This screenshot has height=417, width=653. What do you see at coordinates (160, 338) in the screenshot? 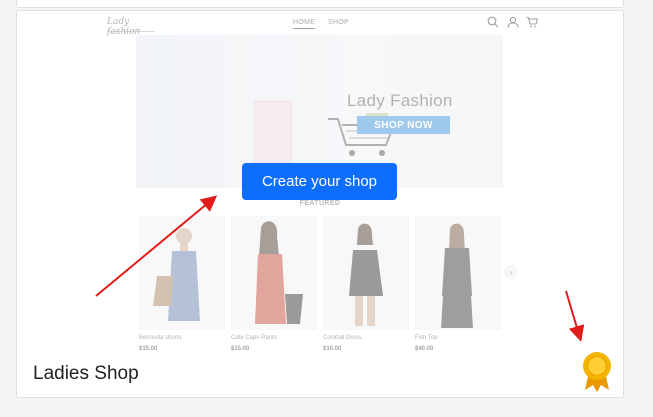
I see `product-name: Bermuda shorts` at bounding box center [160, 338].